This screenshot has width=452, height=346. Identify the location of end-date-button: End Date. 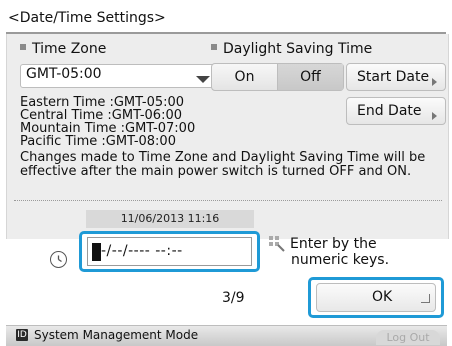
(396, 111).